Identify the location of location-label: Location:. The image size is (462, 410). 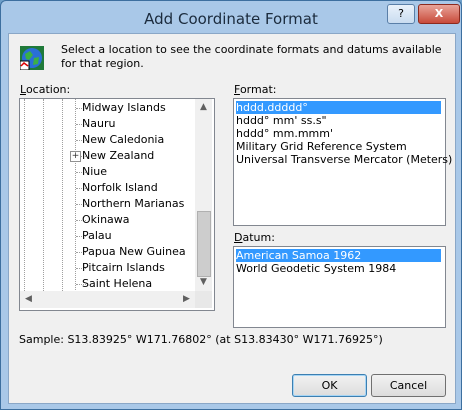
(45, 89).